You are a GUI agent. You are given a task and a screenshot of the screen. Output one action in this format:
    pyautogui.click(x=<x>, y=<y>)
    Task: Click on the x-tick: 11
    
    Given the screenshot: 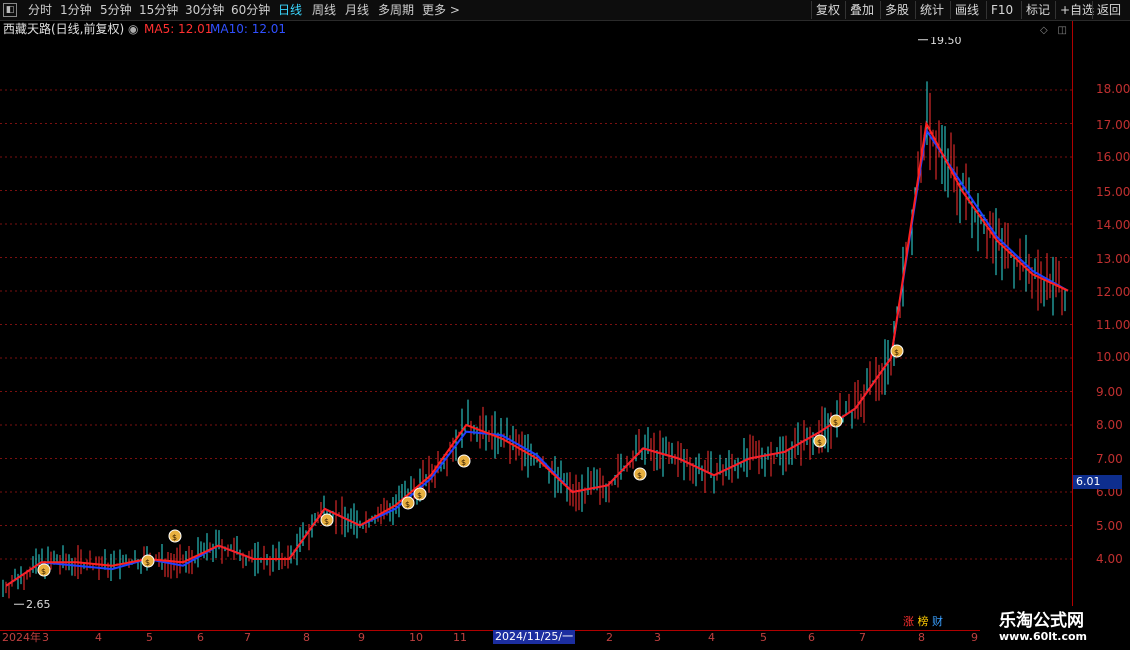 What is the action you would take?
    pyautogui.click(x=460, y=637)
    